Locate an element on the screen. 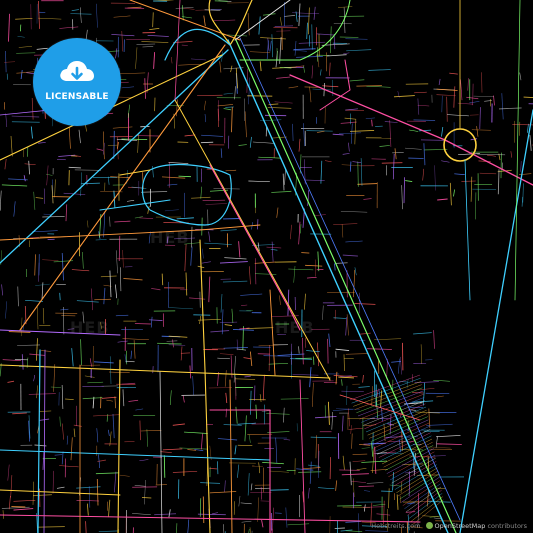  attribution-osm: OpenStreetMap is located at coordinates (460, 526).